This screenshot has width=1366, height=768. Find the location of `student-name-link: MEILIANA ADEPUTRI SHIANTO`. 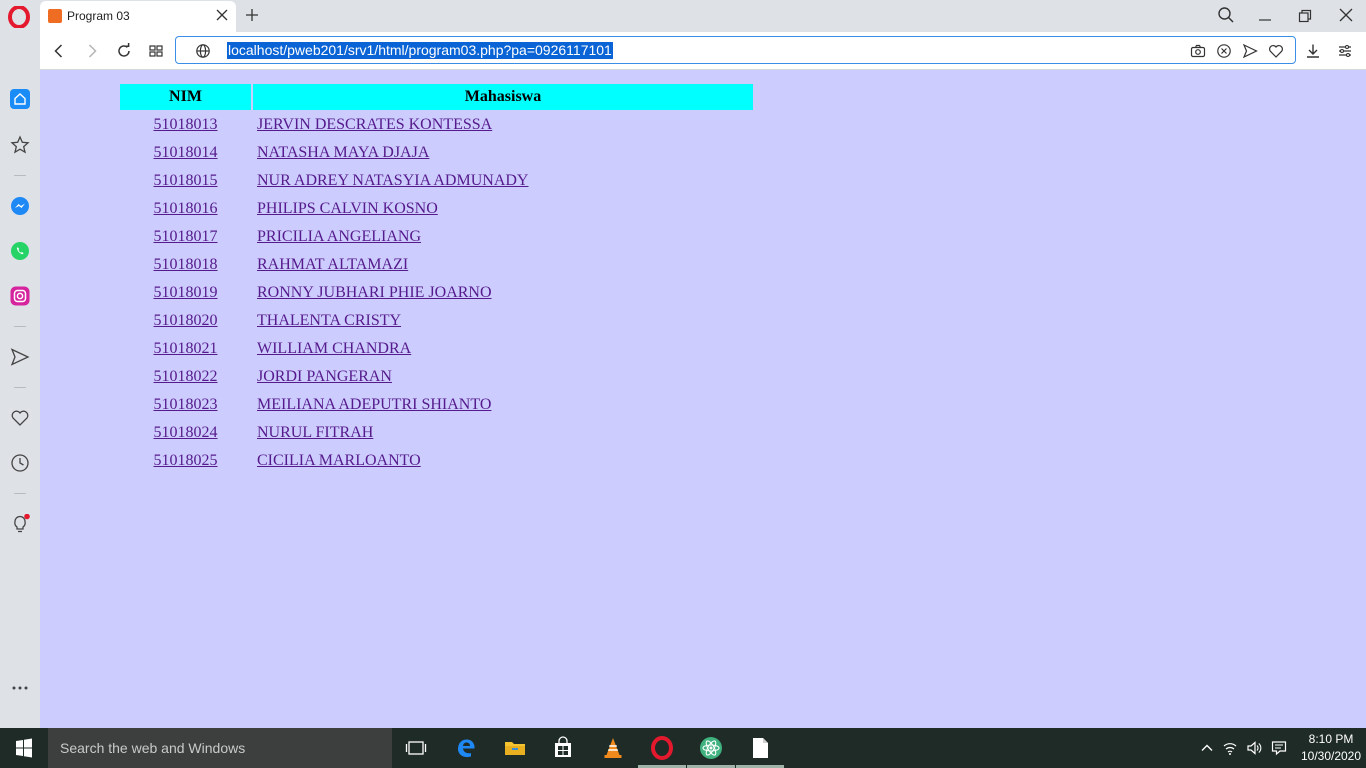

student-name-link: MEILIANA ADEPUTRI SHIANTO is located at coordinates (374, 404).